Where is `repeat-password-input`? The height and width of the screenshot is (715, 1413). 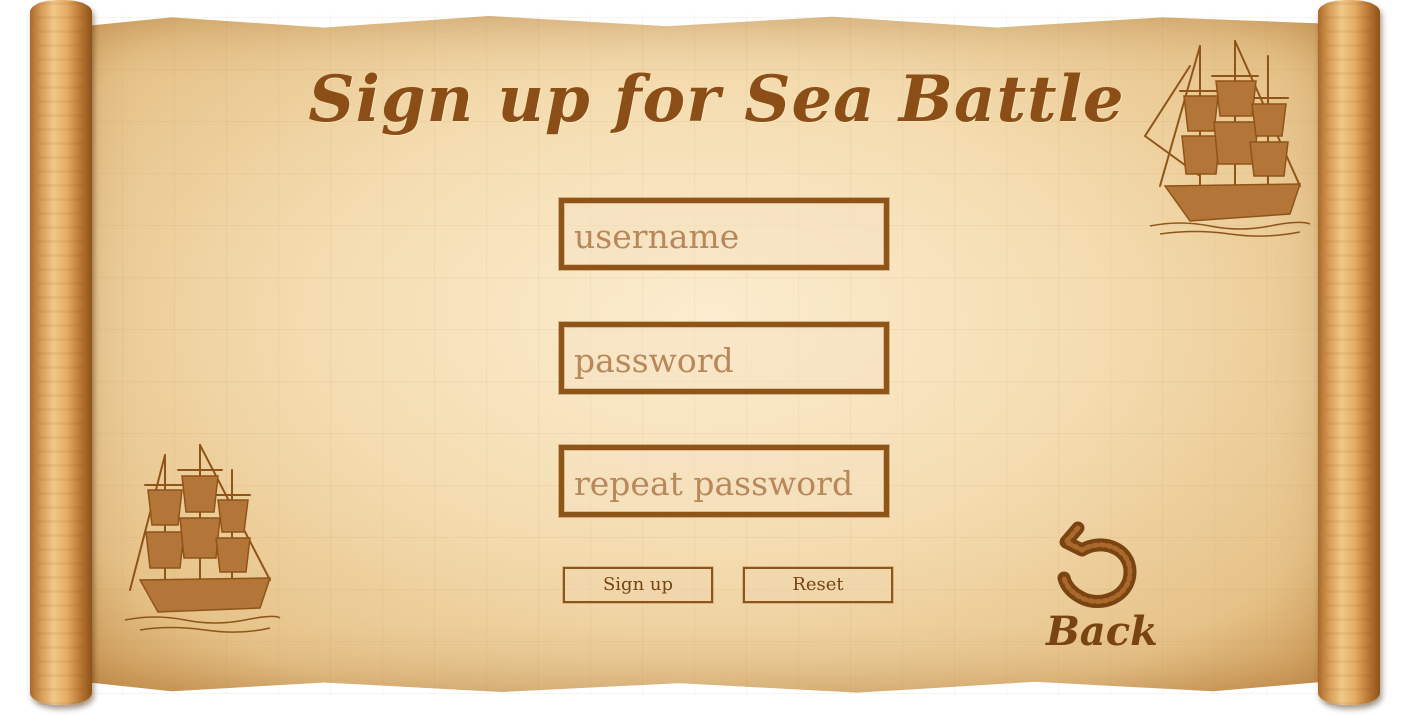 repeat-password-input is located at coordinates (724, 481).